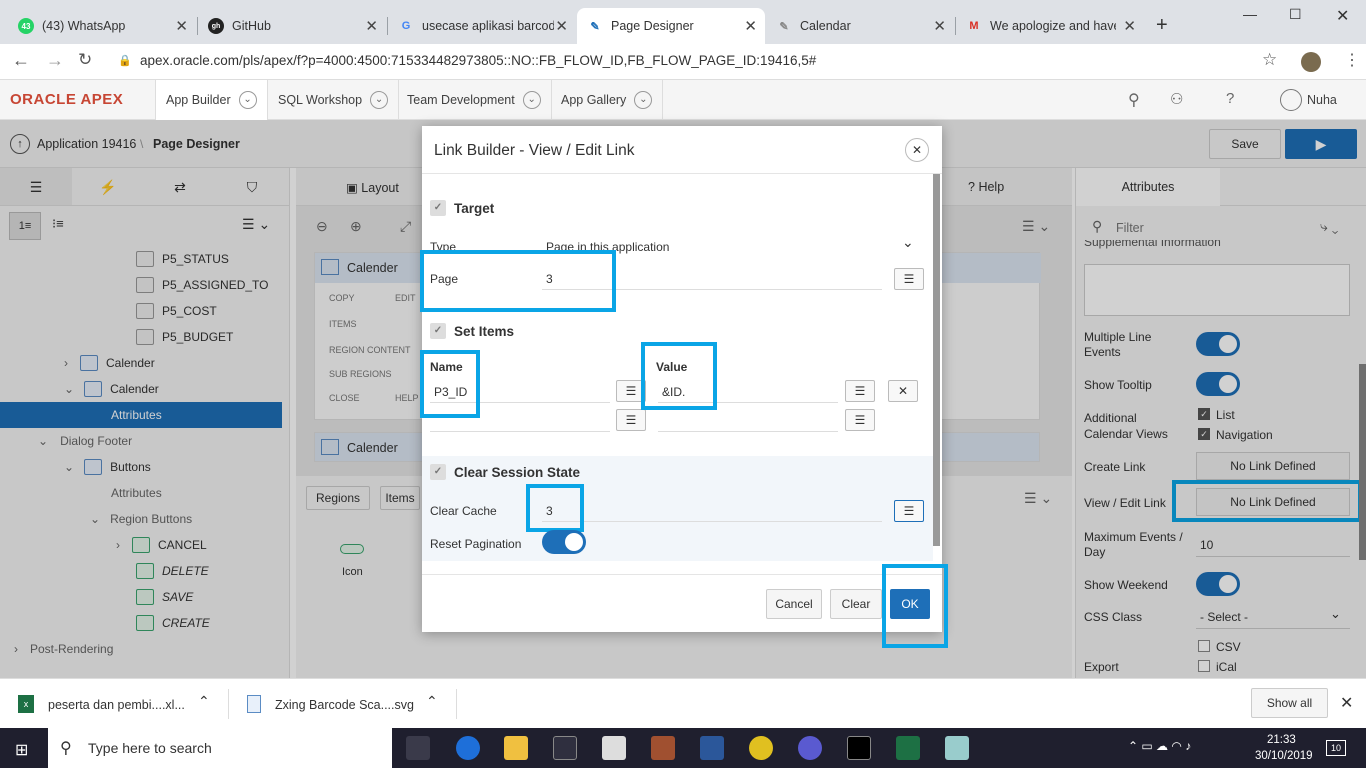 Image resolution: width=1366 pixels, height=768 pixels. Describe the element at coordinates (1159, 746) in the screenshot. I see `tray-icons: ⌃ ▭ ☁ ◠ ♪` at that location.